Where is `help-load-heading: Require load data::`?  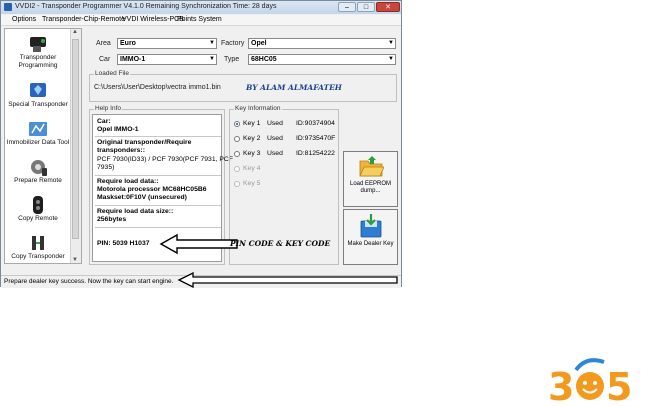 help-load-heading: Require load data:: is located at coordinates (128, 181).